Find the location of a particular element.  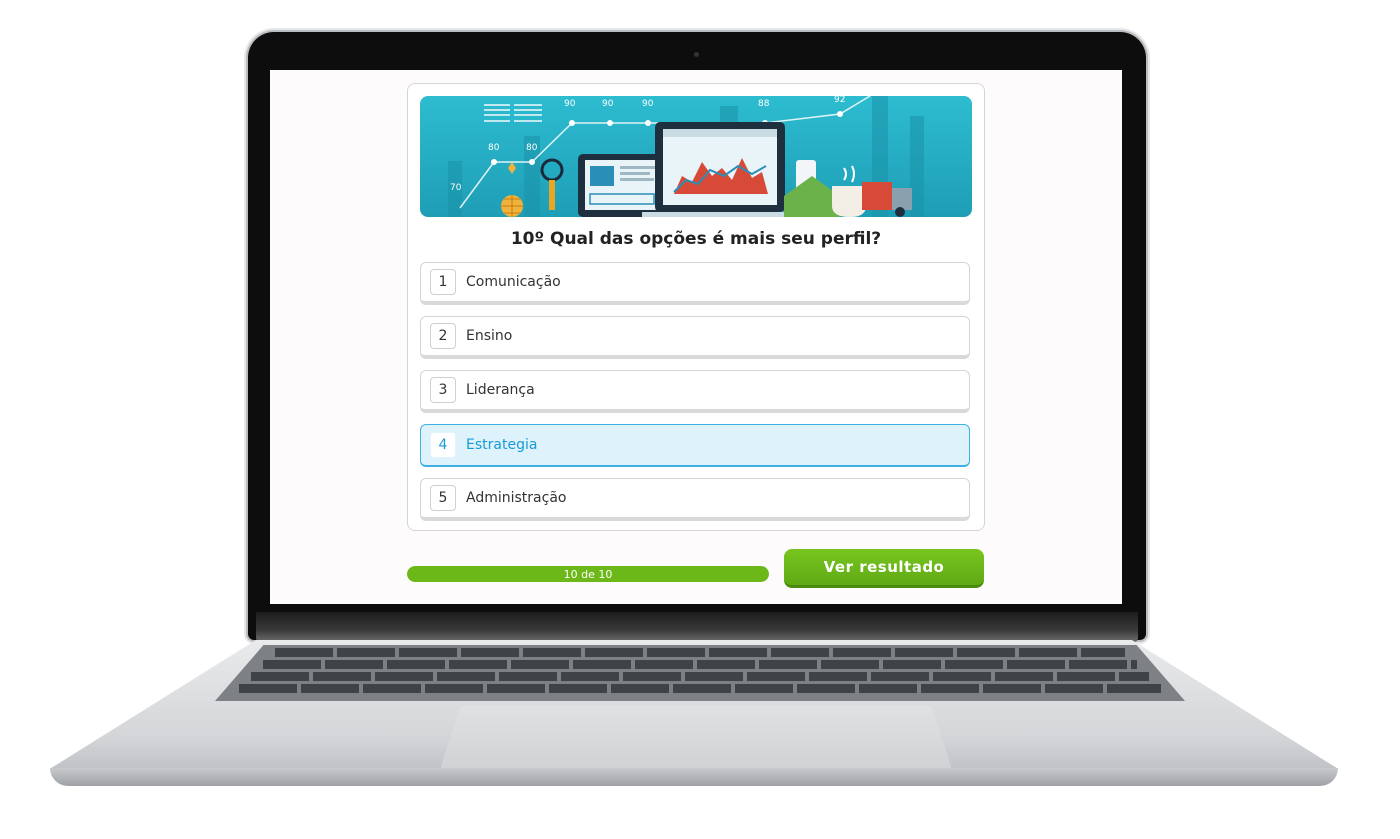

option-number-badge: 3 is located at coordinates (443, 390).